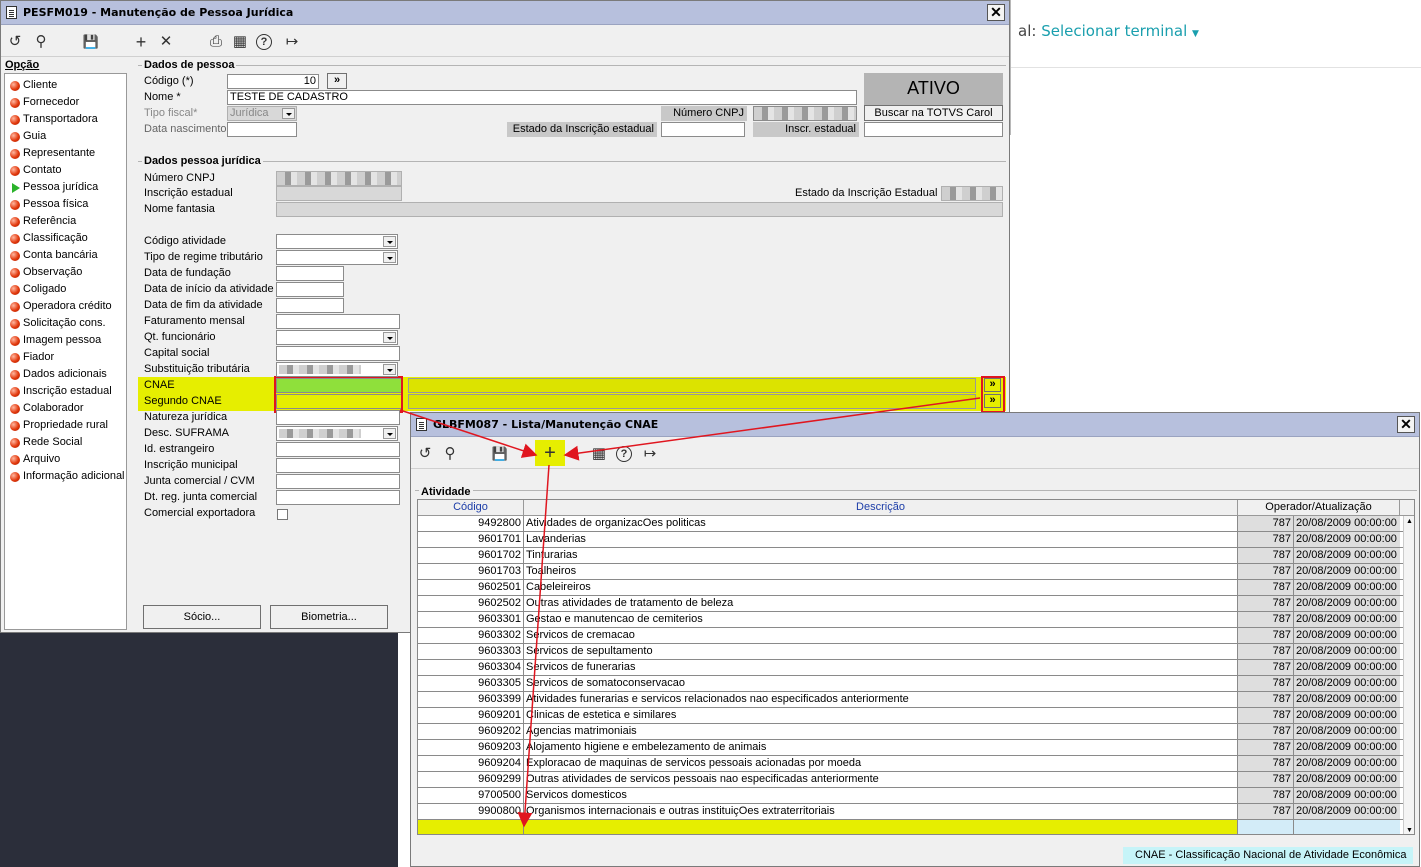 This screenshot has height=867, width=1421. I want to click on estado-inscricao-field, so click(703, 129).